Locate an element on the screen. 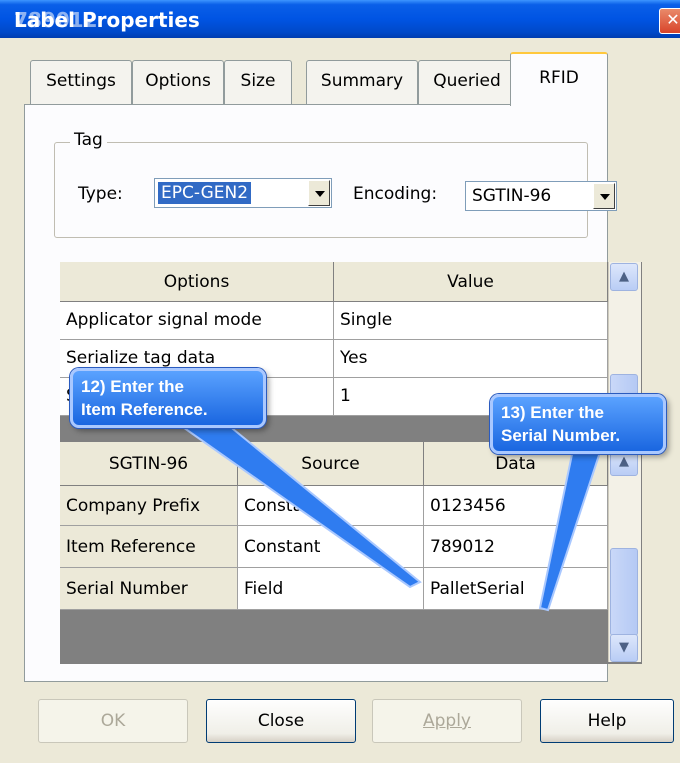  encoding-label: Encoding: is located at coordinates (395, 194).